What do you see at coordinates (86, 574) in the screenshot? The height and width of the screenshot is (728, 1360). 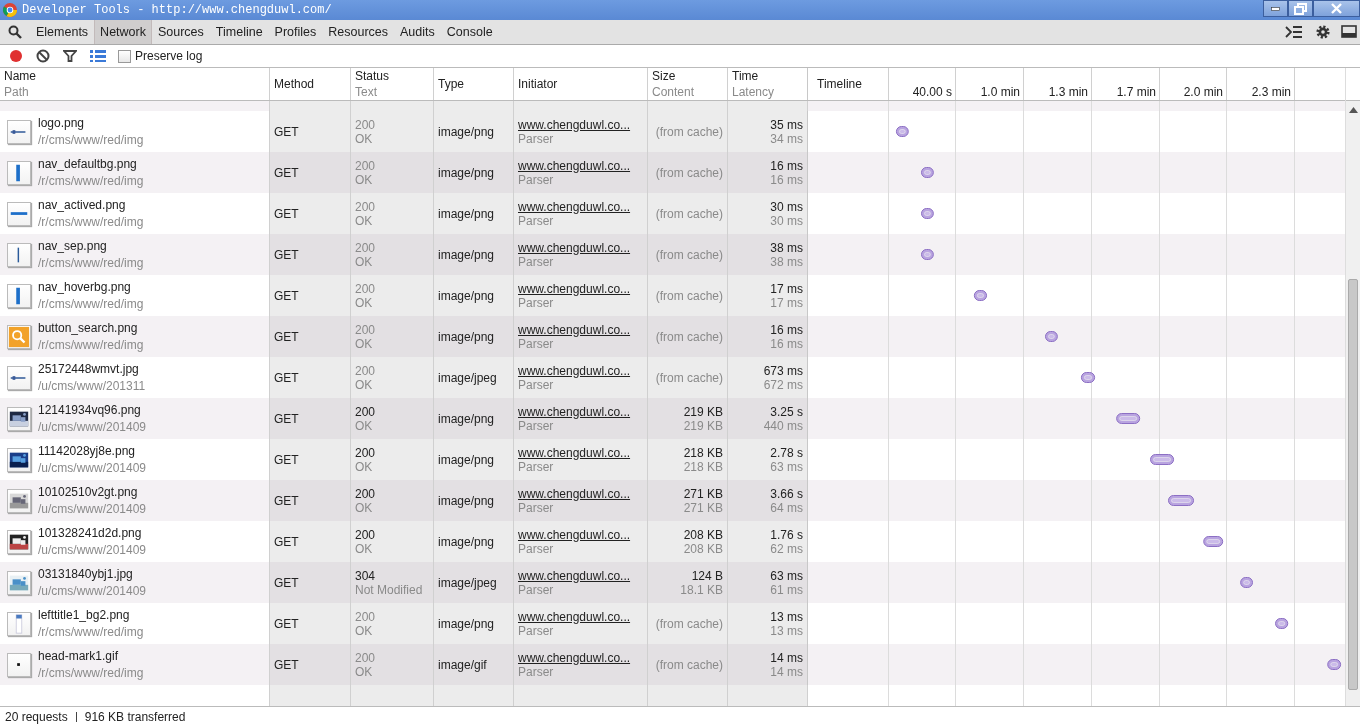 I see `file-name: 03131840ybj1.jpg` at bounding box center [86, 574].